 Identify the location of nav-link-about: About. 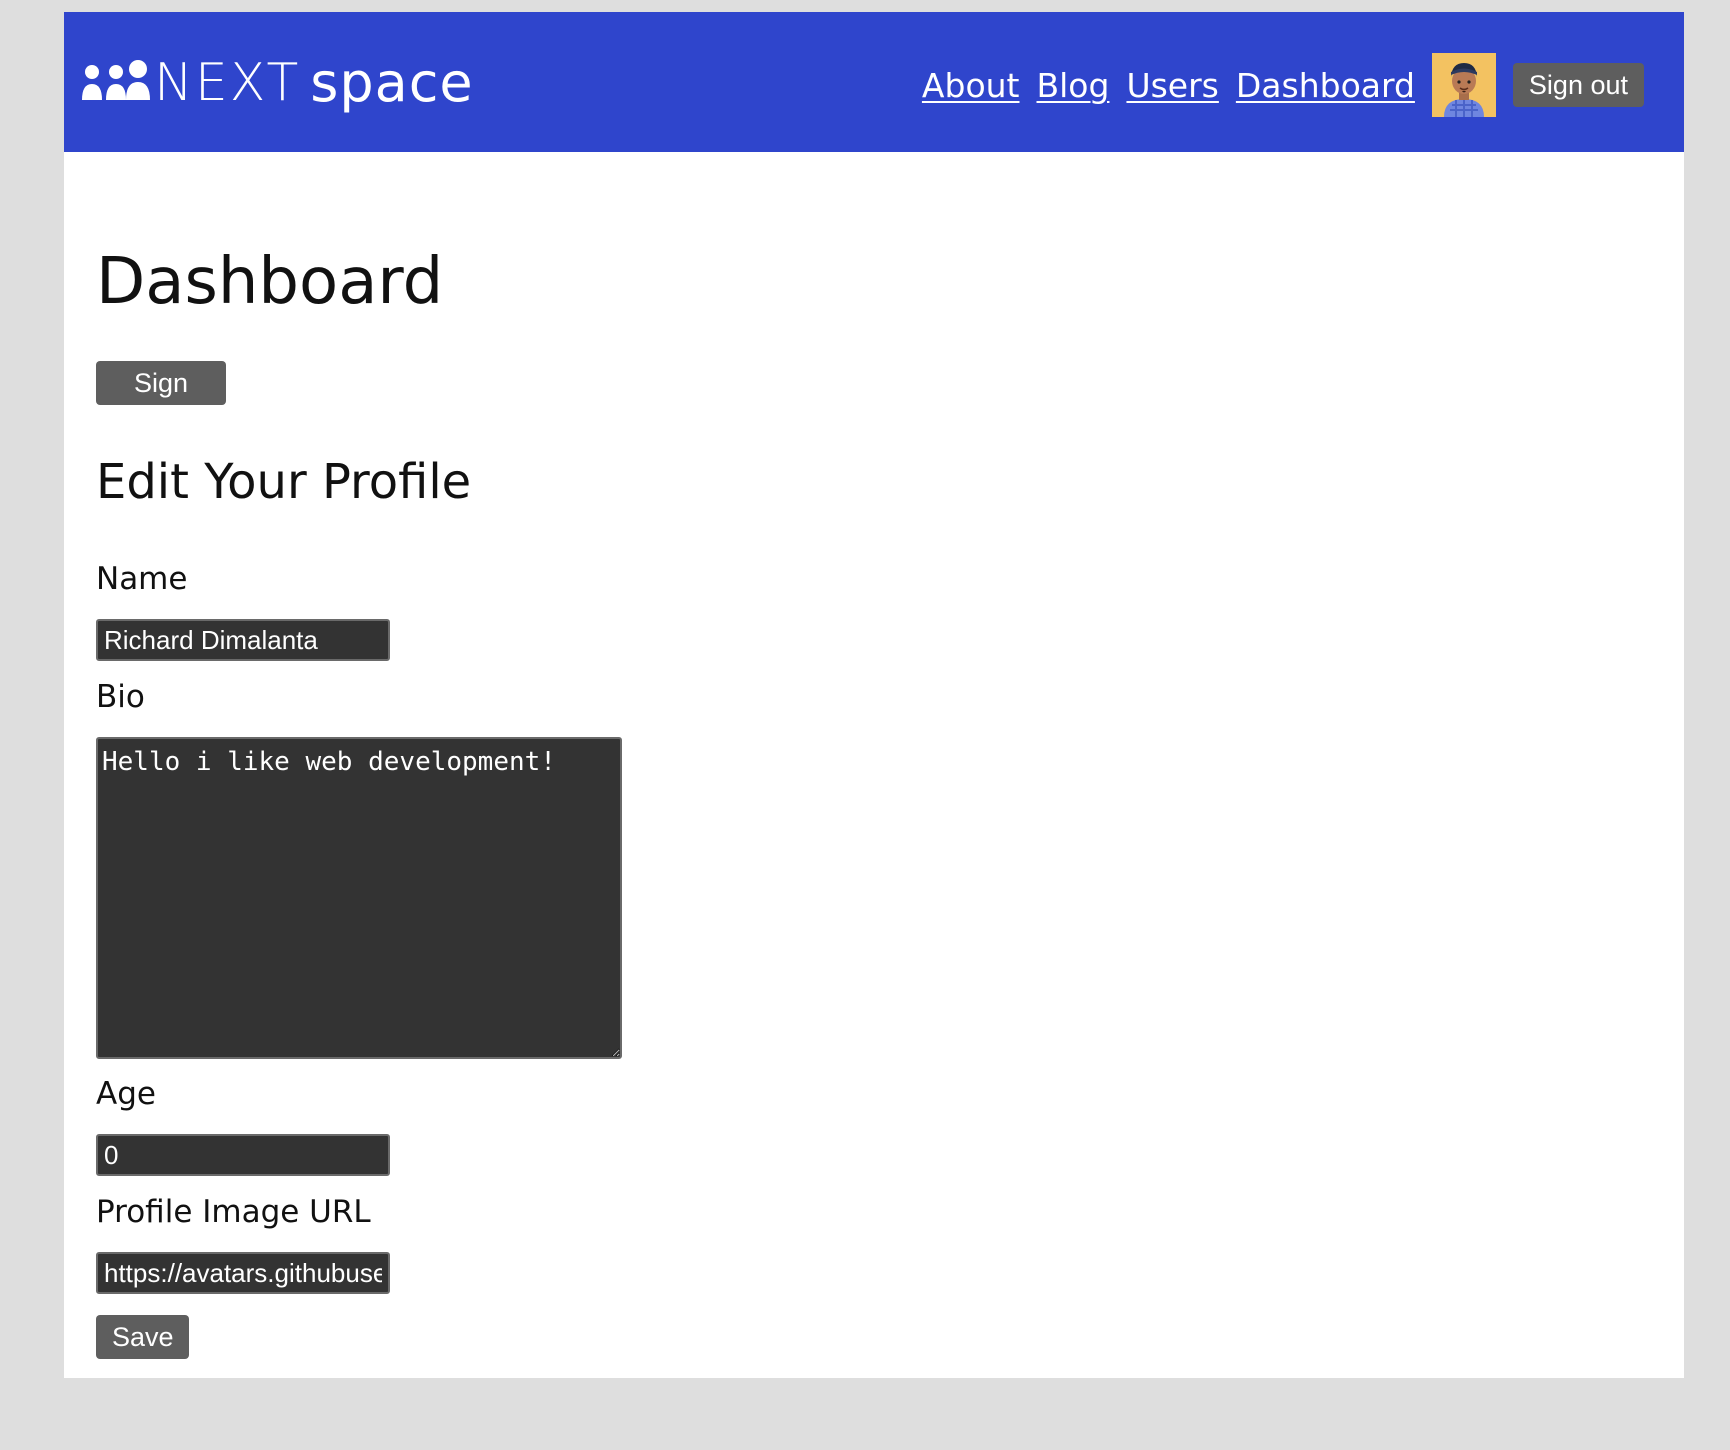
(971, 85).